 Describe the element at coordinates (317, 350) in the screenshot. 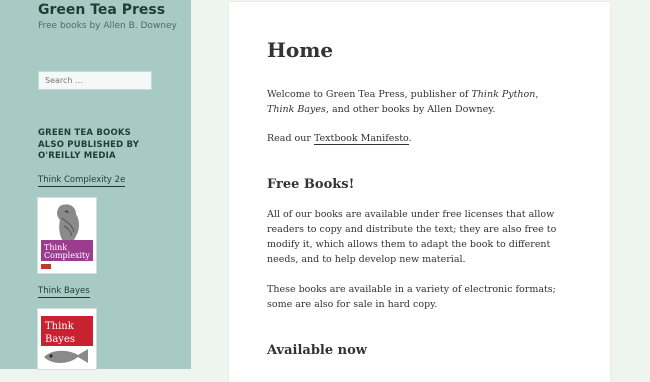

I see `available-now-heading: Available now` at that location.